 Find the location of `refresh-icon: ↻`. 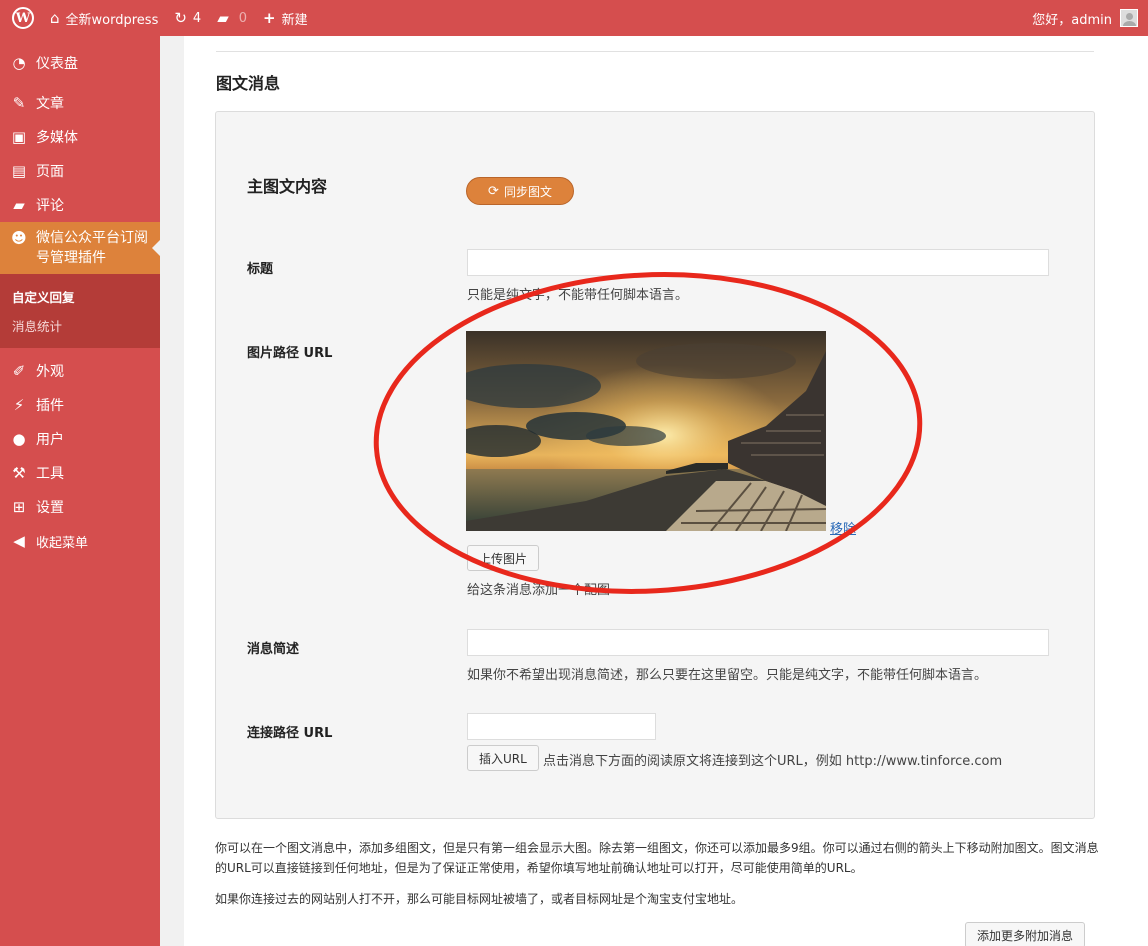

refresh-icon: ↻ is located at coordinates (180, 17).